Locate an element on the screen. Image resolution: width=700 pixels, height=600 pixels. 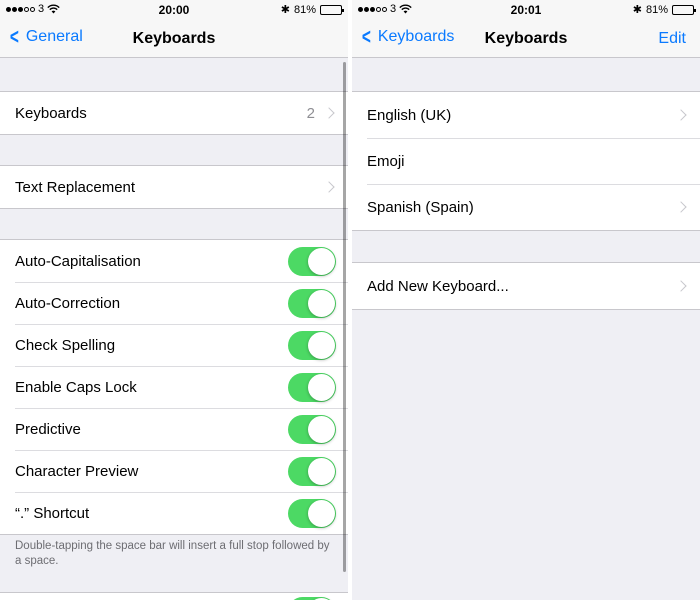
enable-caps-lock-toggle is located at coordinates (312, 387).